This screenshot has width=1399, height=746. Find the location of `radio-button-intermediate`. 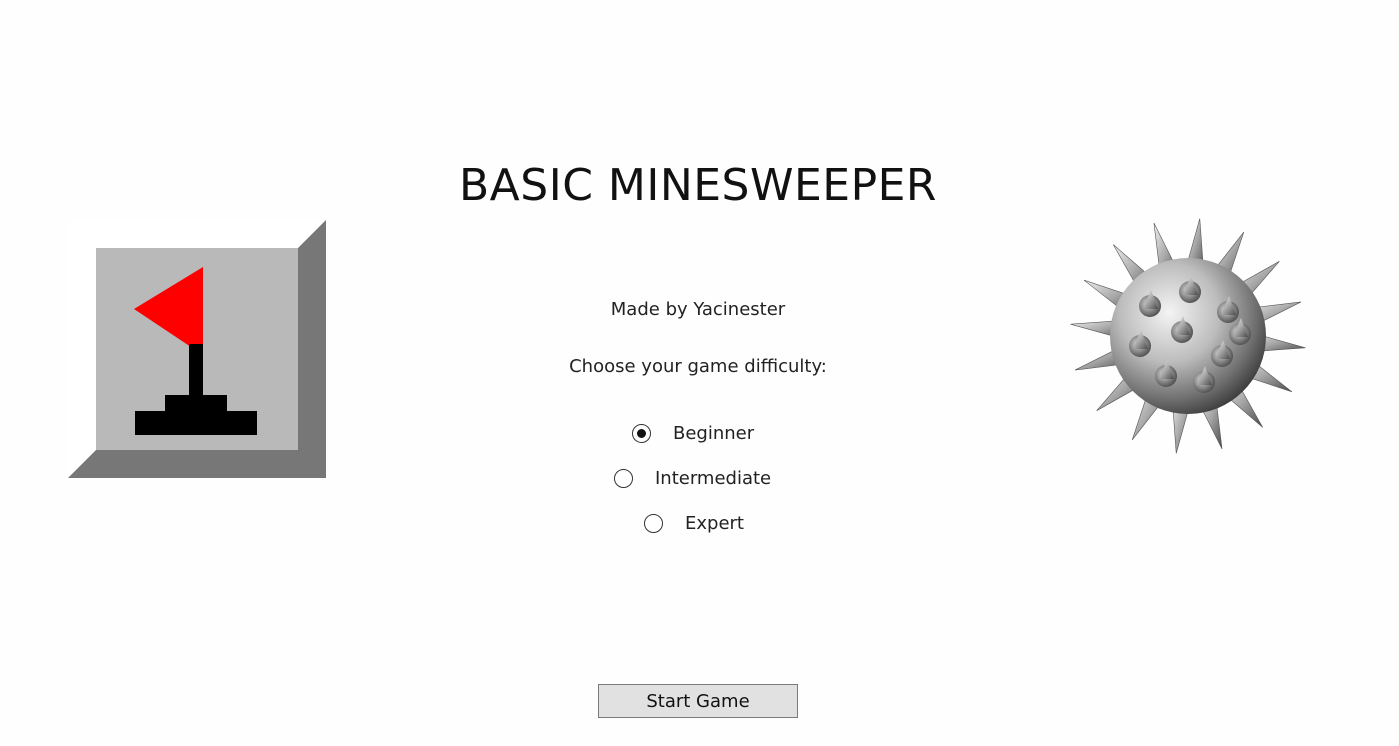

radio-button-intermediate is located at coordinates (623, 478).